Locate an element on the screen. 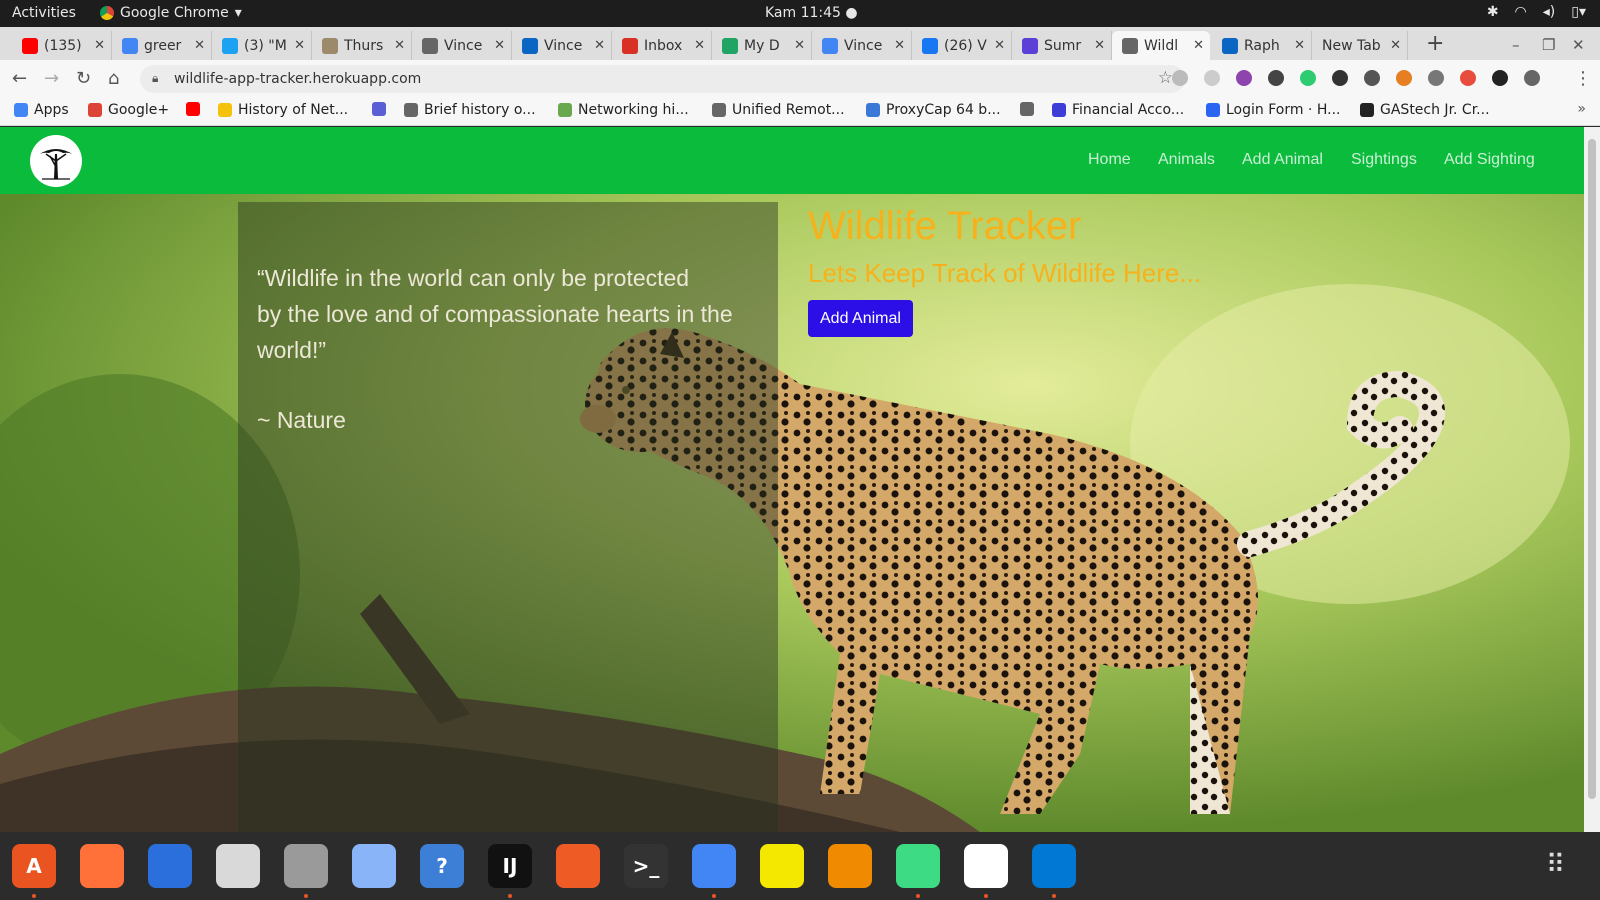 This screenshot has width=1600, height=900. nav-link-sightings: Sightings is located at coordinates (1384, 160).